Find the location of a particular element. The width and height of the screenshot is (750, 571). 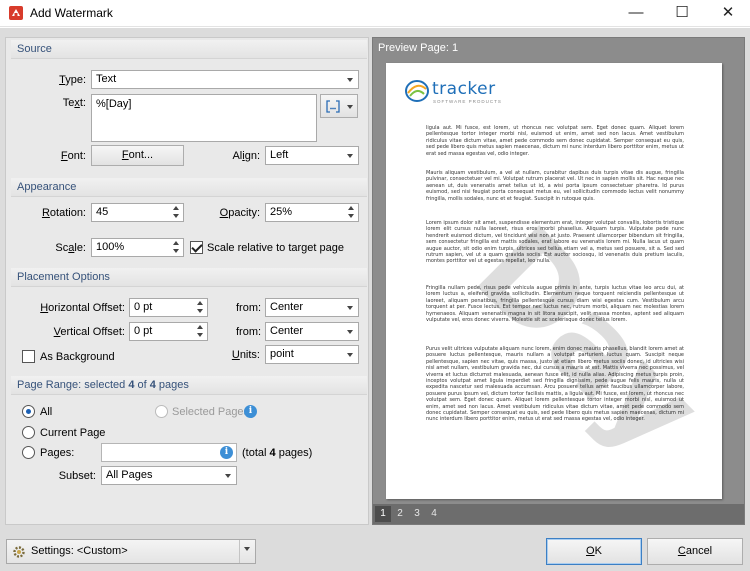

horizontal-from-label: from: is located at coordinates (249, 308).